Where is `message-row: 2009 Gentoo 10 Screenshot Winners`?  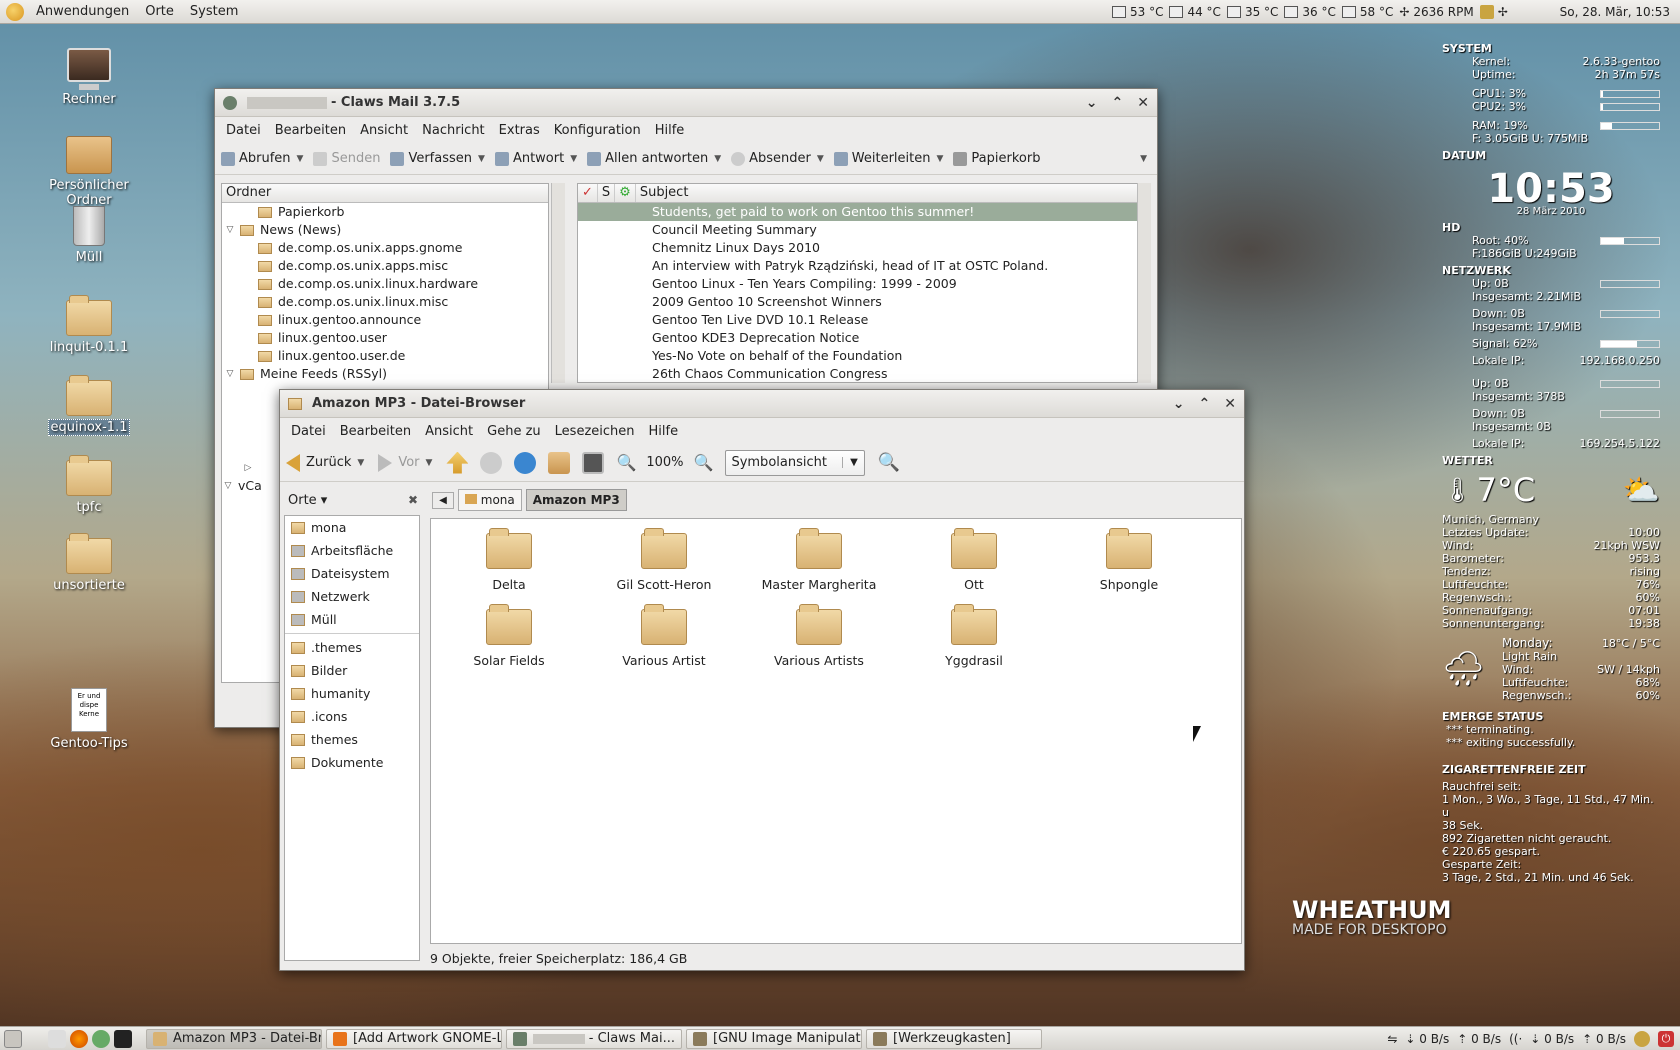 message-row: 2009 Gentoo 10 Screenshot Winners is located at coordinates (861, 302).